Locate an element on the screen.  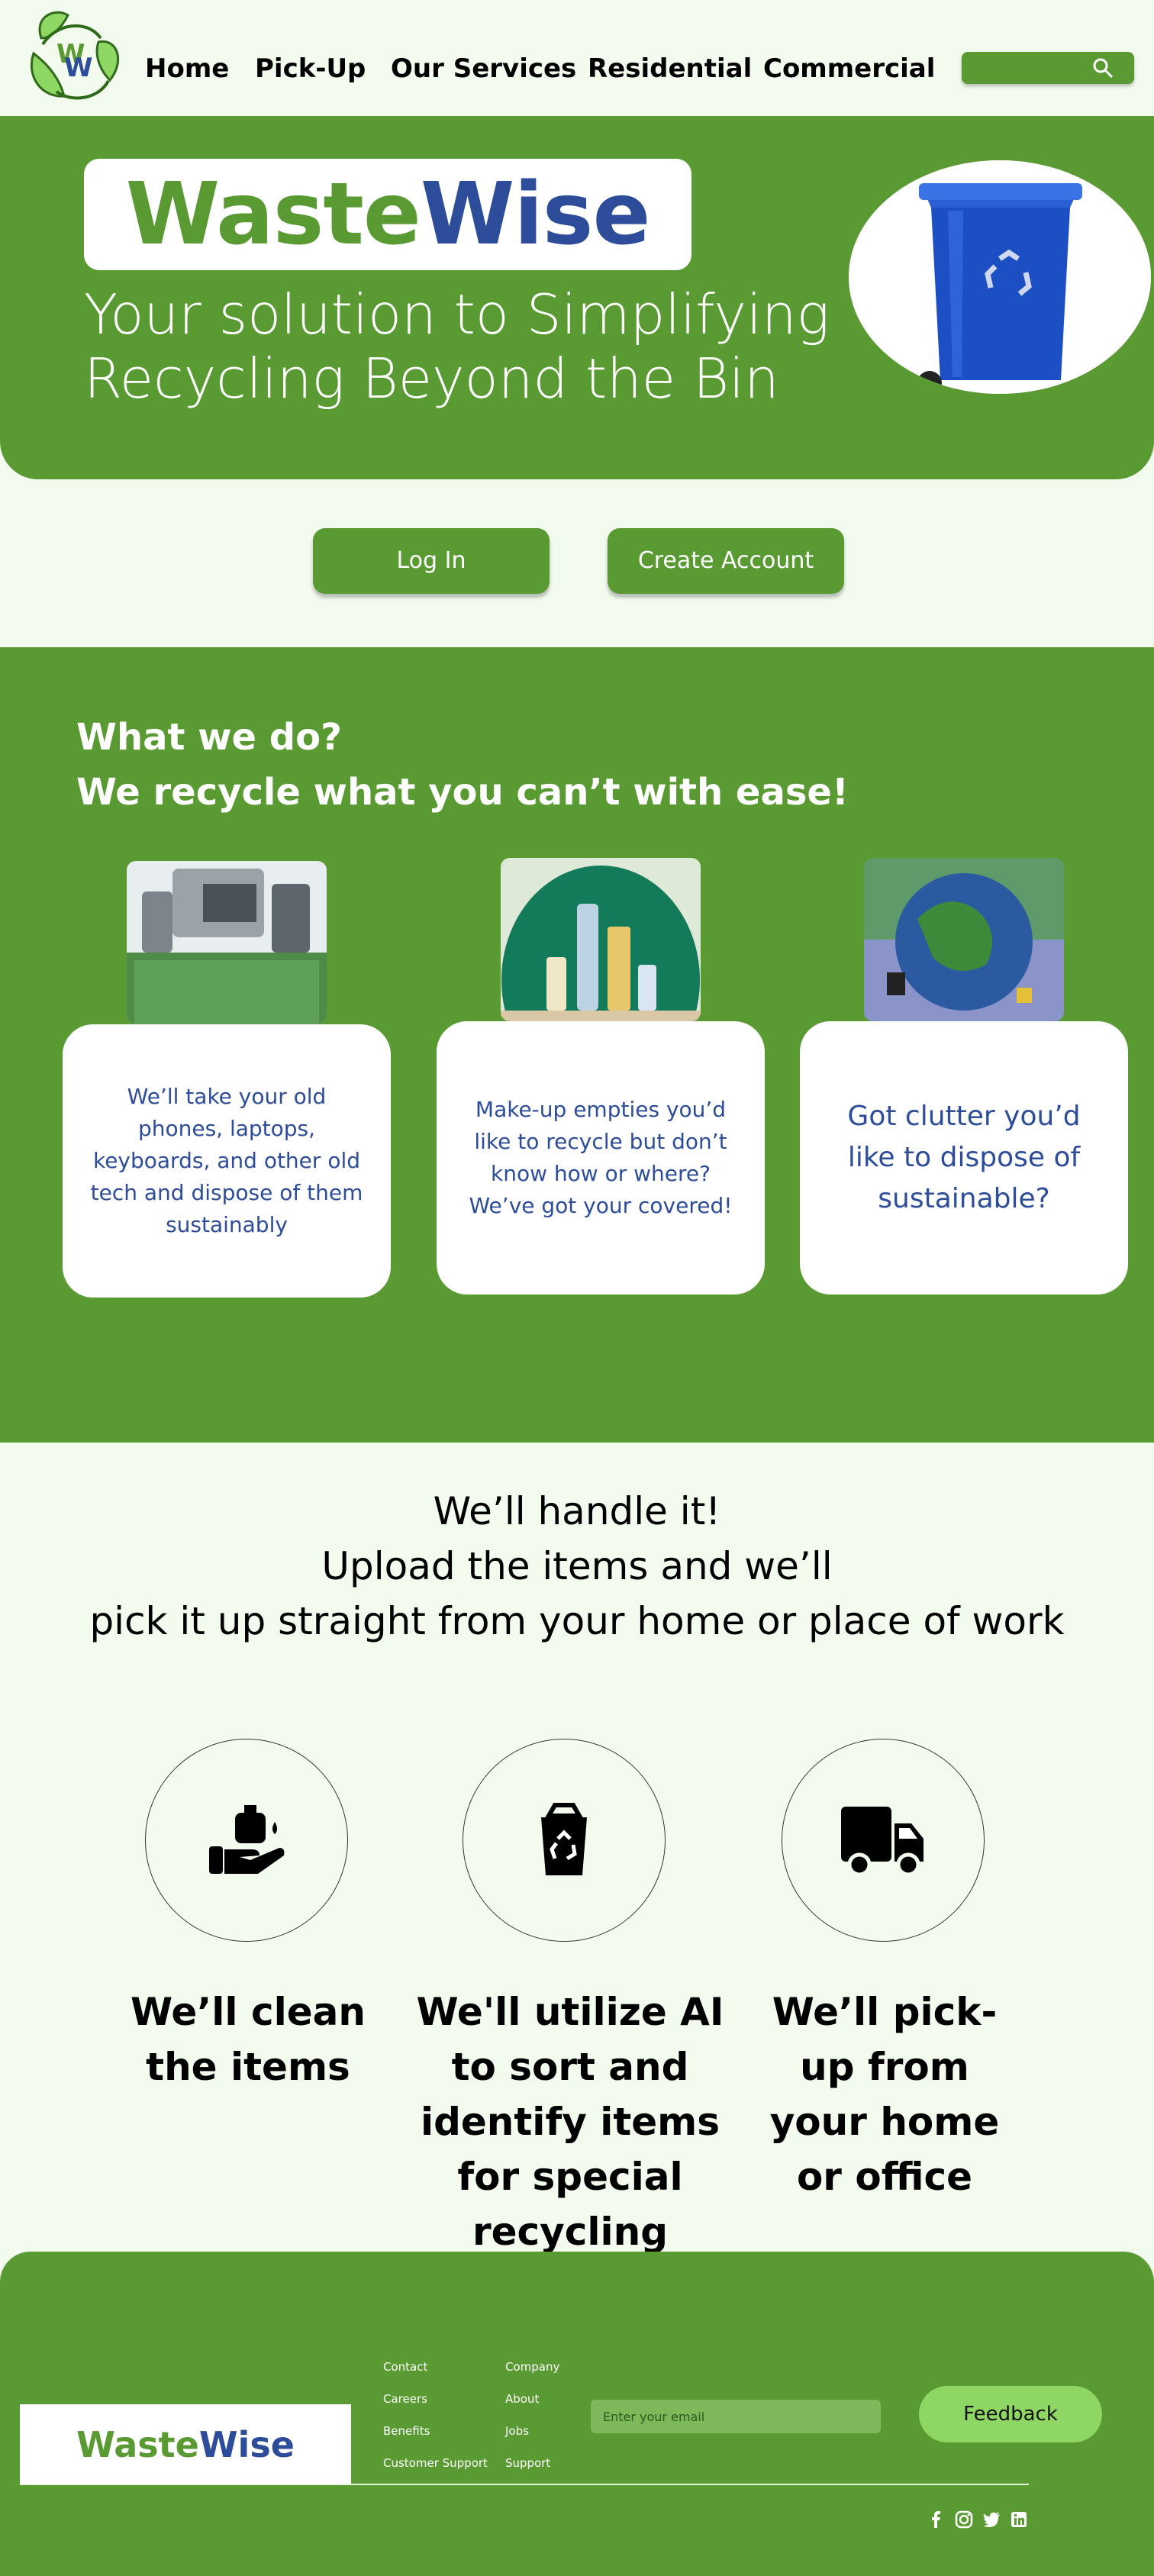
footer-link-about: About is located at coordinates (522, 2399).